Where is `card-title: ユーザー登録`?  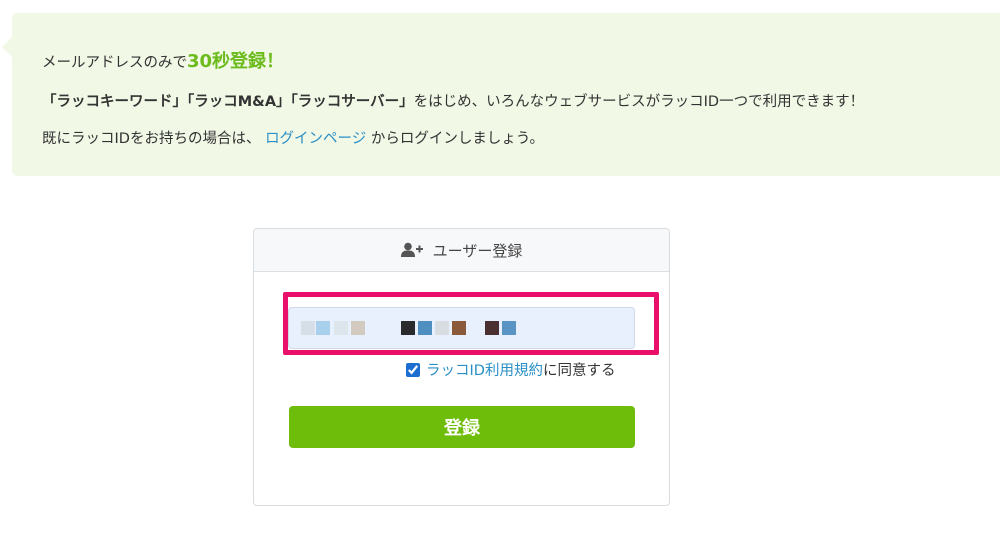 card-title: ユーザー登録 is located at coordinates (477, 250).